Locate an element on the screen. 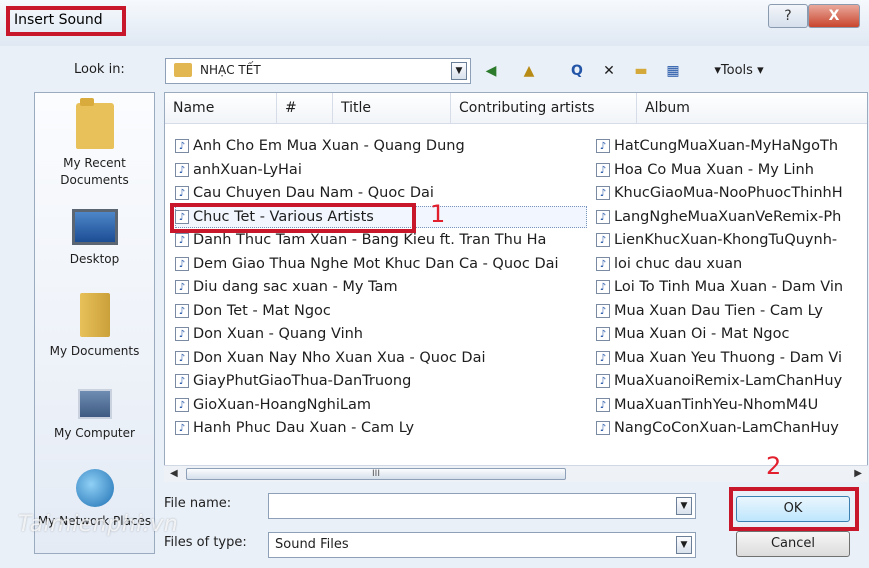  column-header-contributing-artists: Contributing artists is located at coordinates (544, 108).